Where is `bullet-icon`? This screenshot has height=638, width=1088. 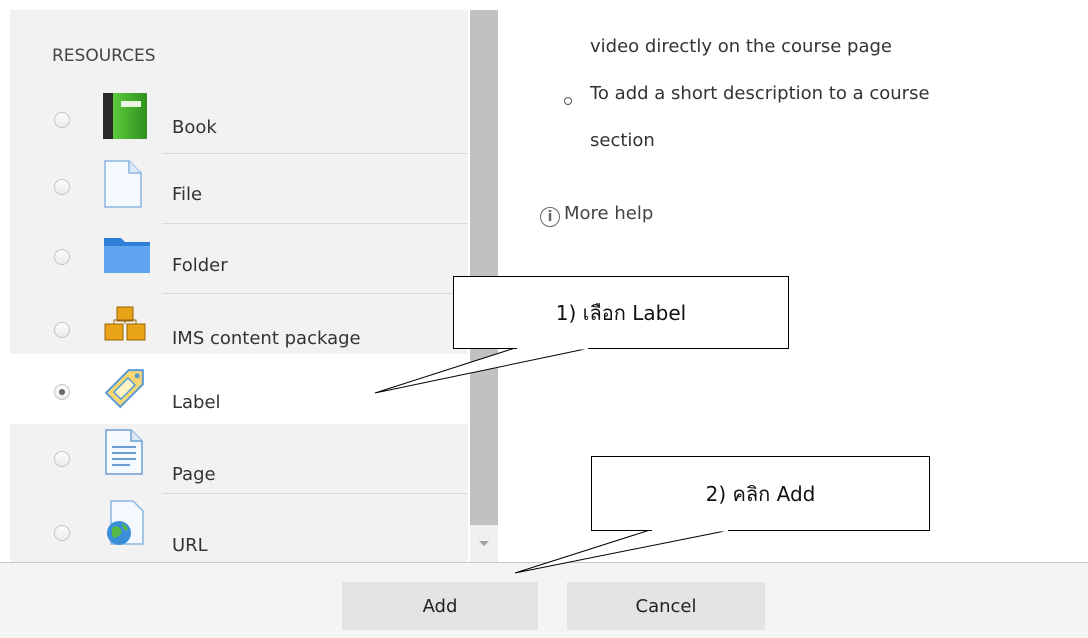 bullet-icon is located at coordinates (568, 101).